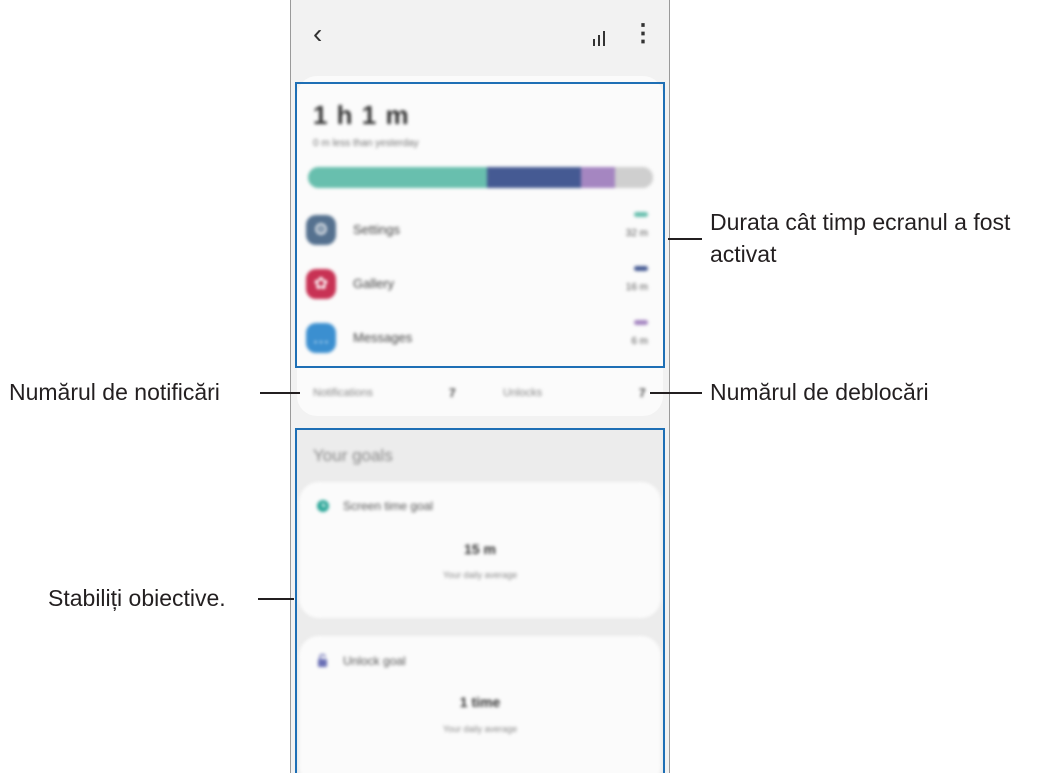 This screenshot has width=1050, height=773. I want to click on bar-chart-icon, so click(602, 38).